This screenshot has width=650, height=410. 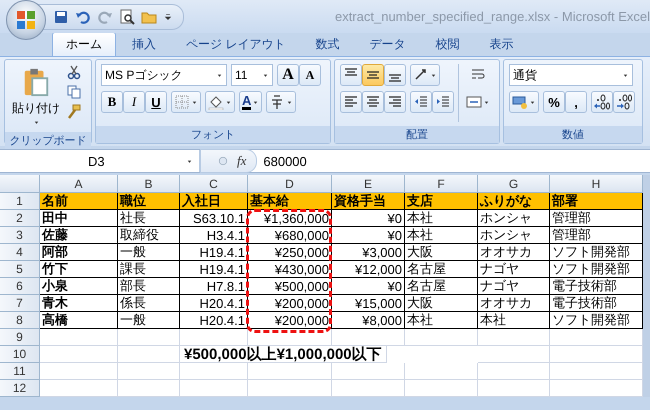 What do you see at coordinates (288, 75) in the screenshot?
I see `grow-font-button: A` at bounding box center [288, 75].